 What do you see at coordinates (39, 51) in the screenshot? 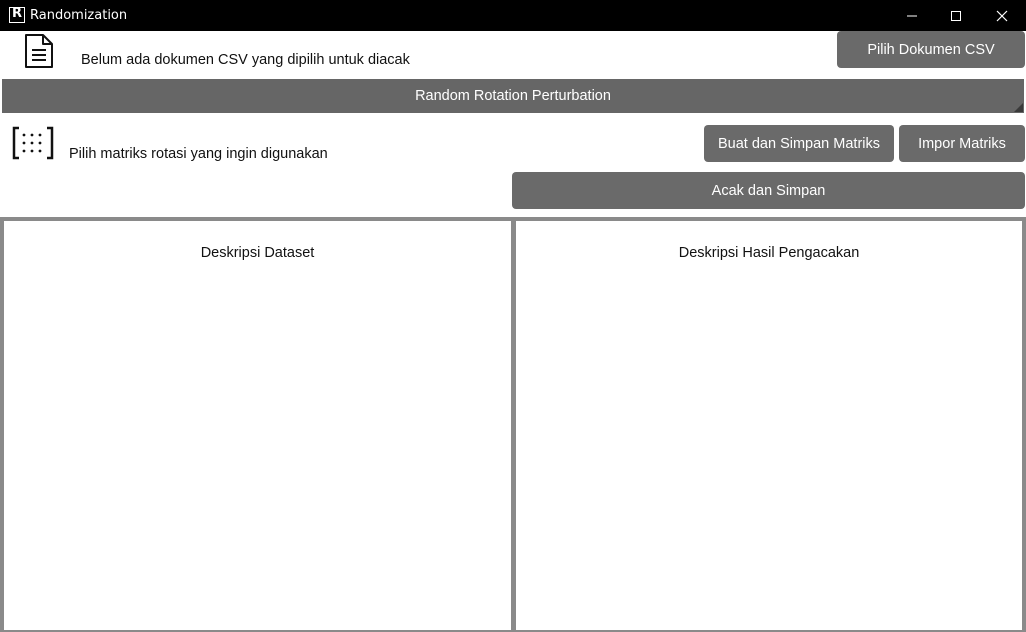
I see `document-icon` at bounding box center [39, 51].